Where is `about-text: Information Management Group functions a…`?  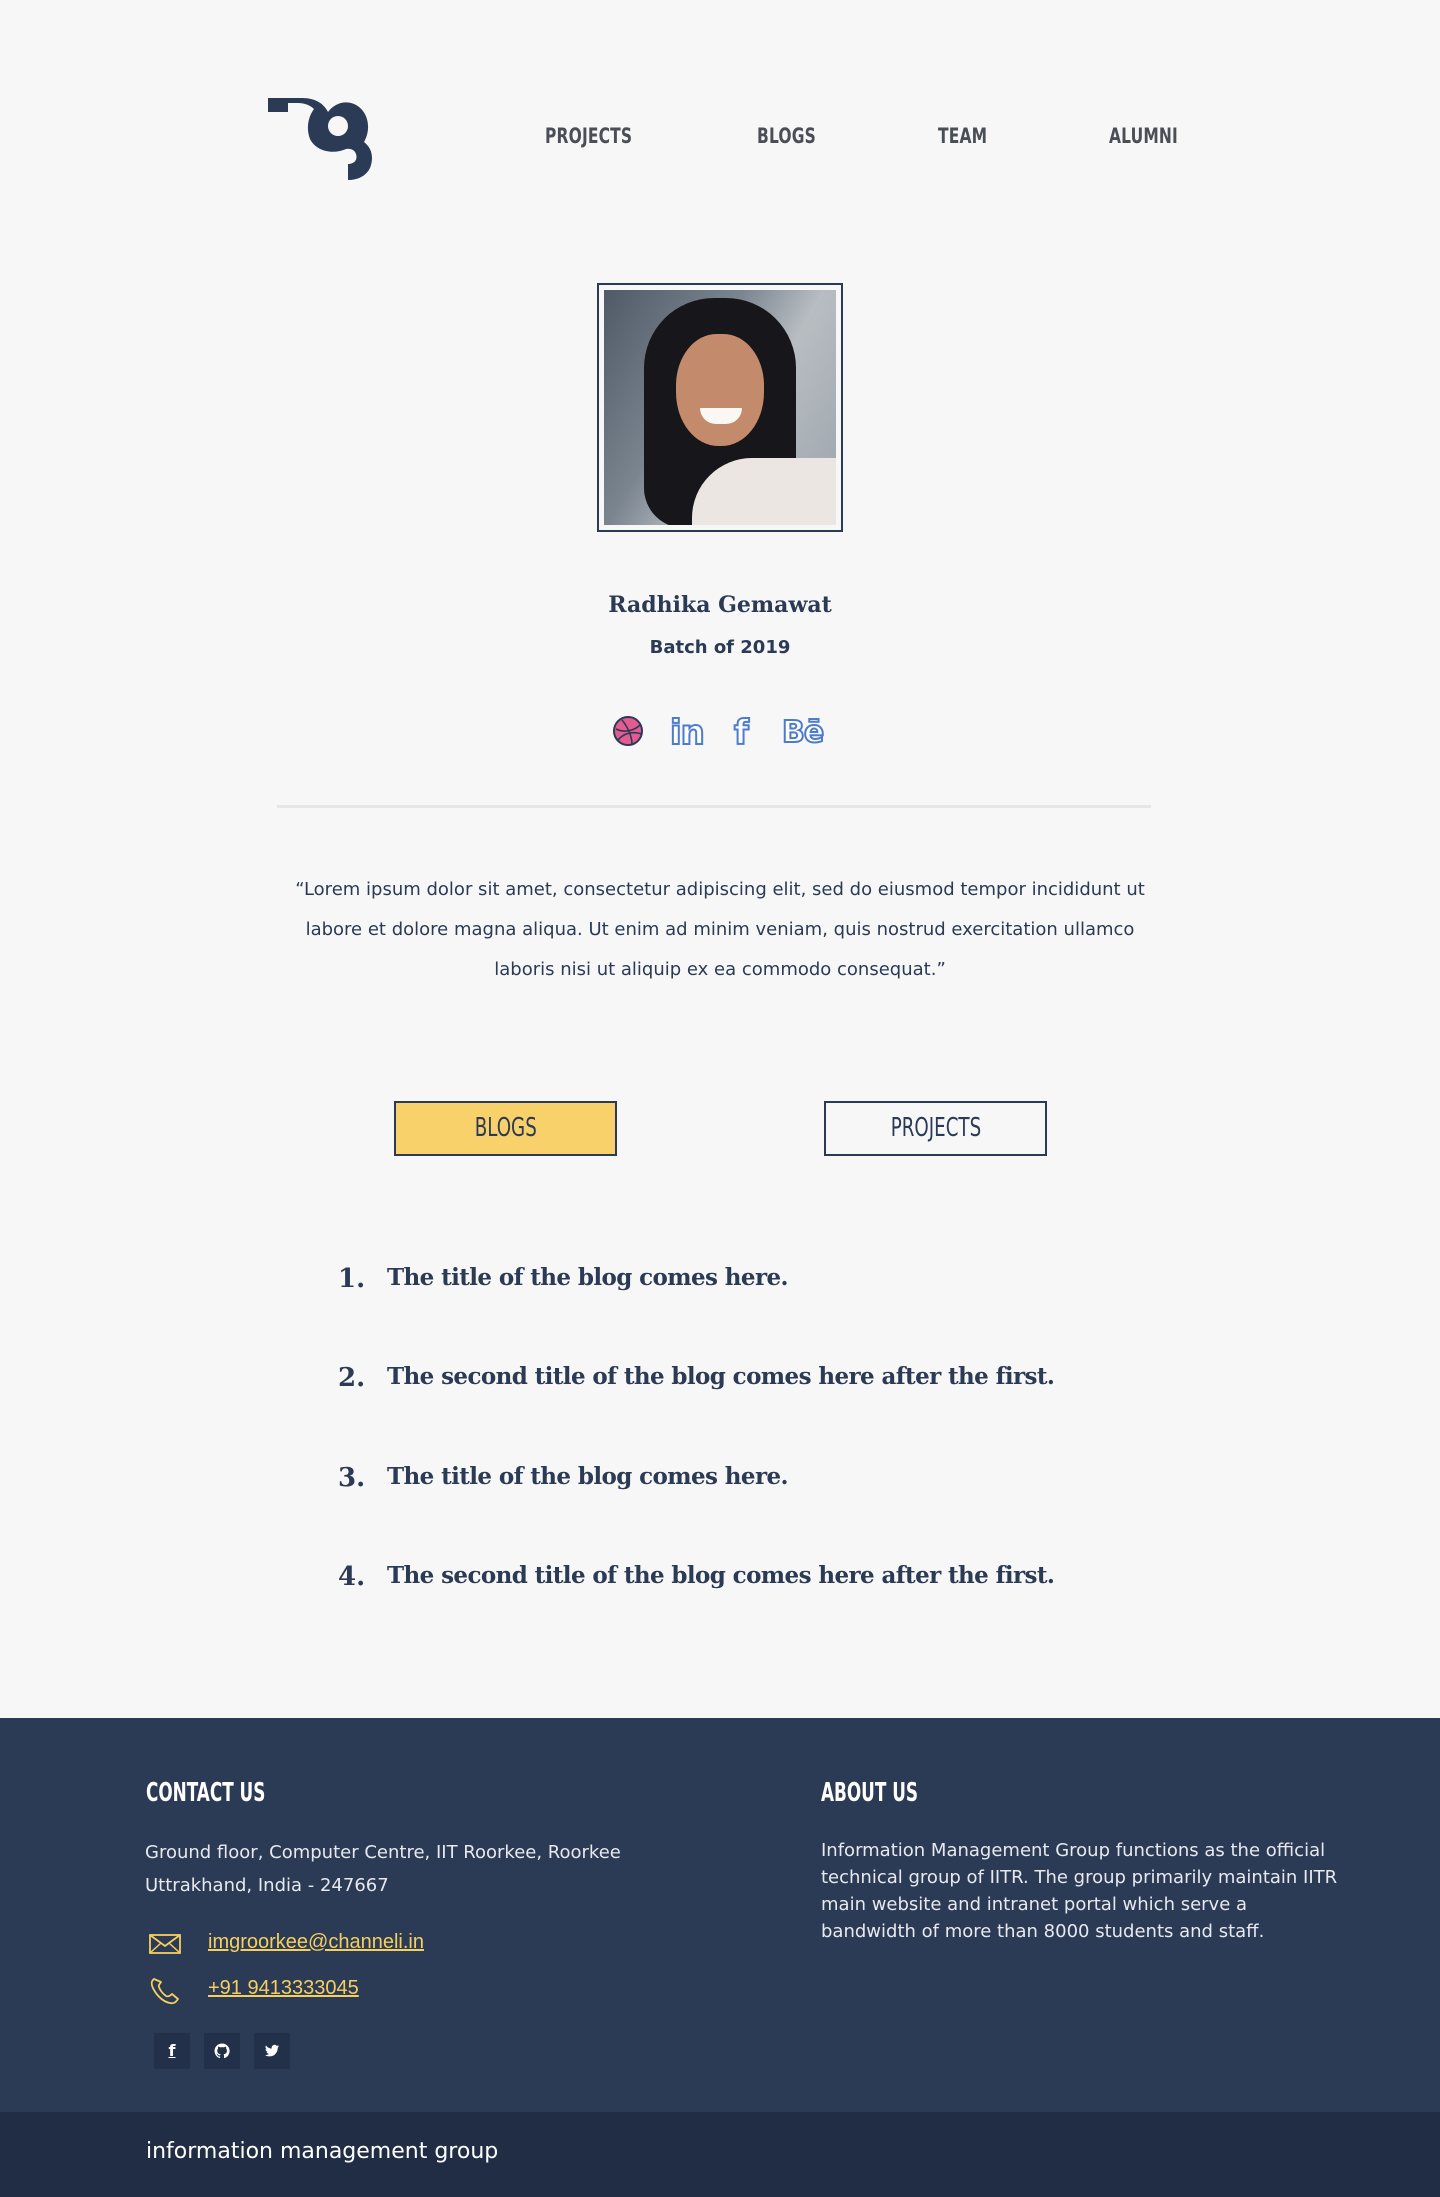 about-text: Information Management Group functions a… is located at coordinates (1079, 1891).